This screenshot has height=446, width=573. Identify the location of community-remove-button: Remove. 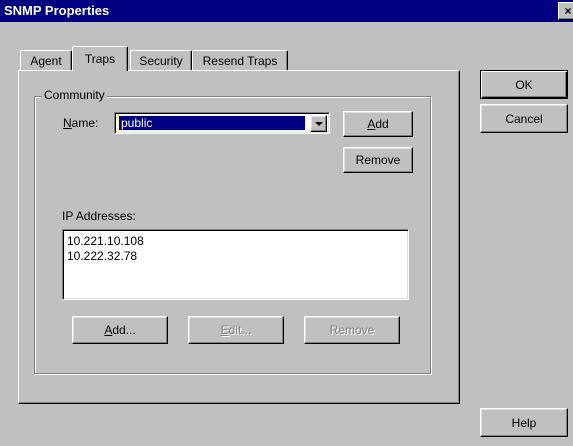
(378, 160).